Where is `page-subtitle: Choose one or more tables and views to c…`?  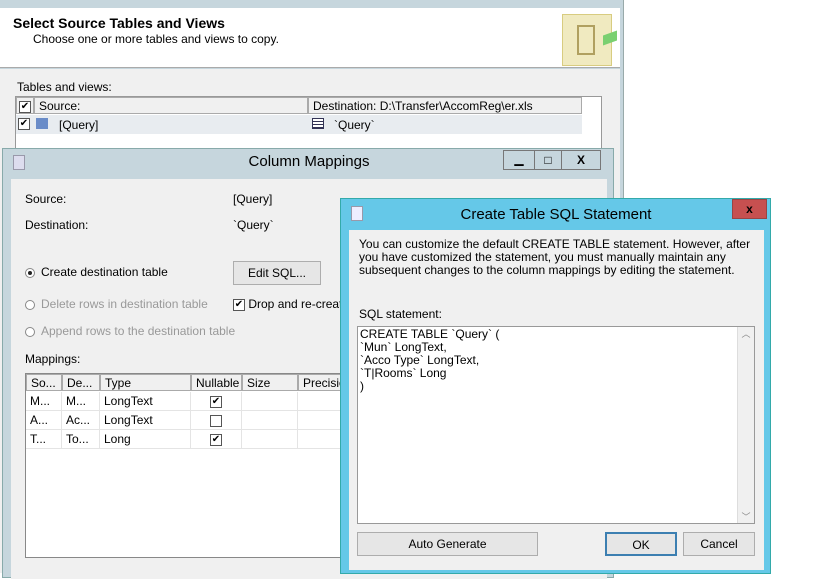
page-subtitle: Choose one or more tables and views to c… is located at coordinates (156, 39).